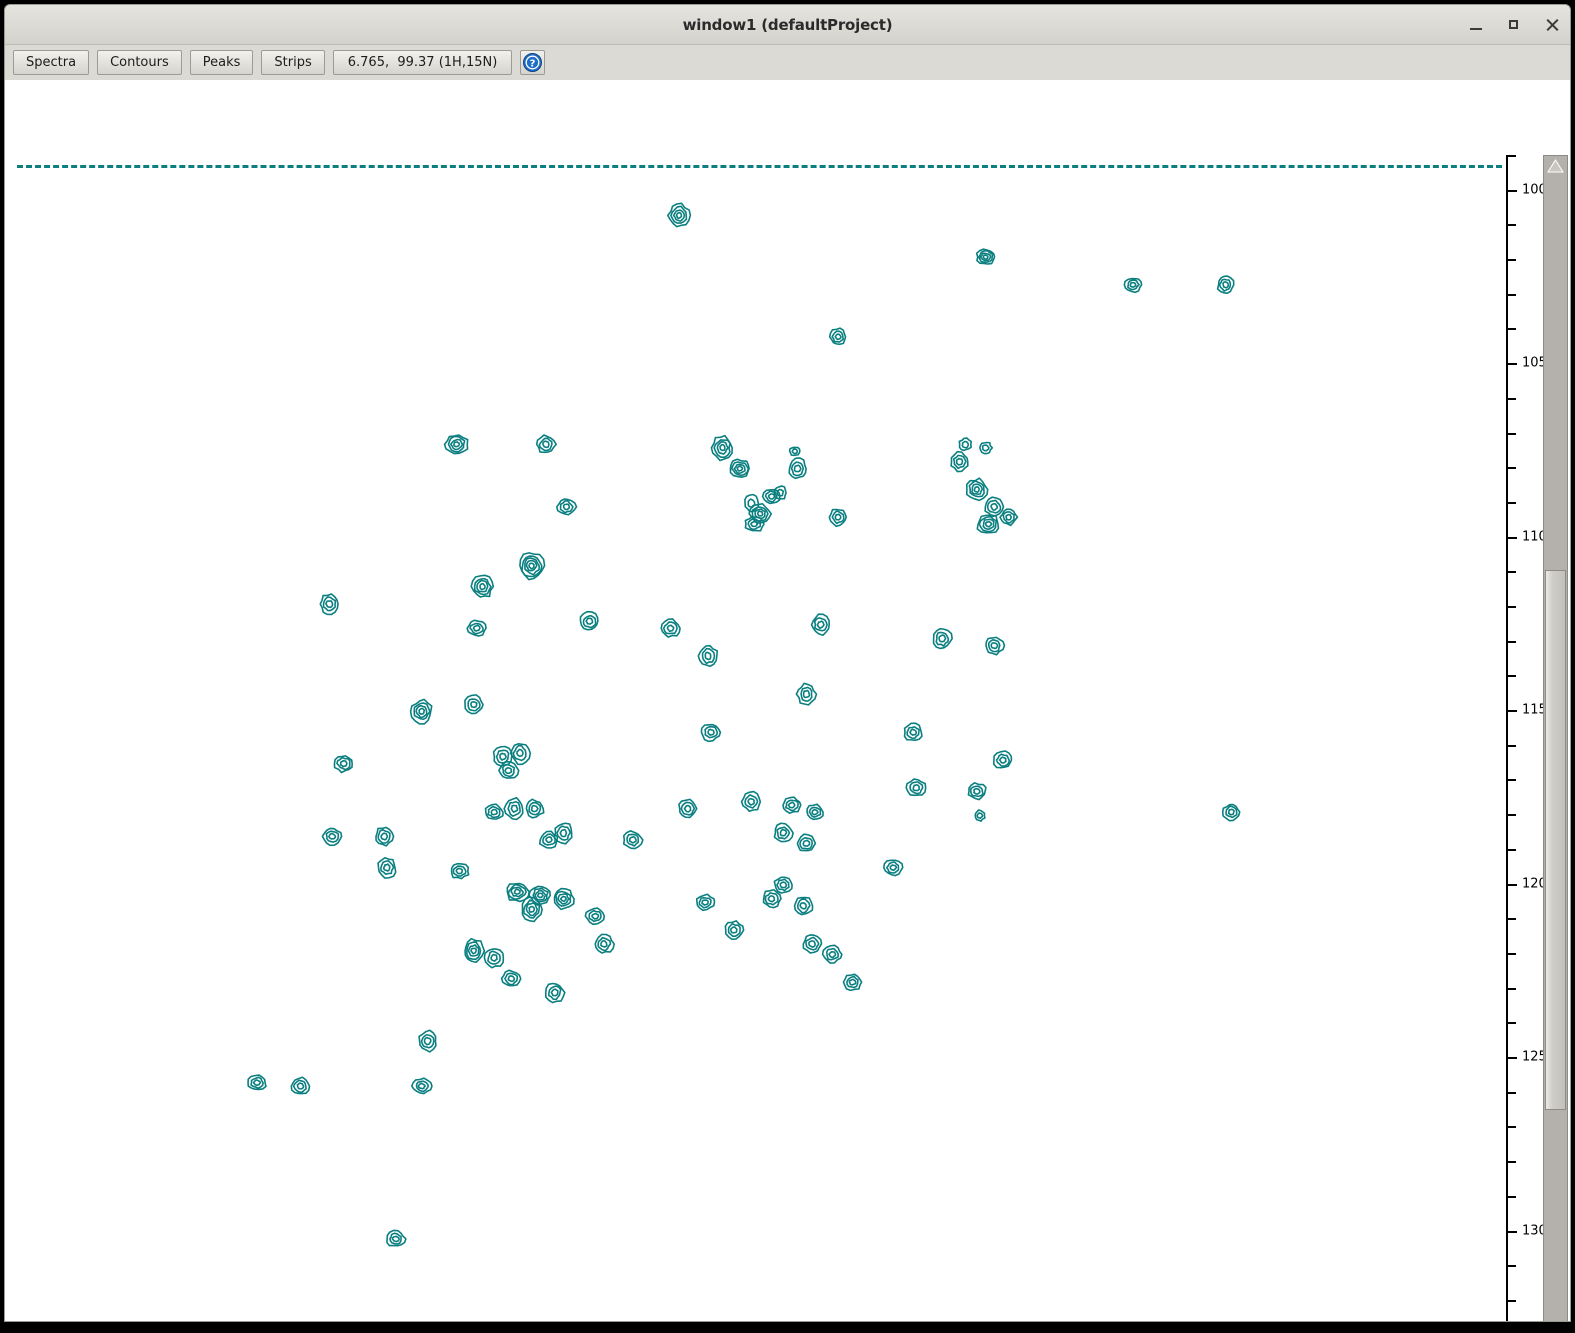 The image size is (1575, 1333). What do you see at coordinates (51, 62) in the screenshot?
I see `spectra-button: Spectra` at bounding box center [51, 62].